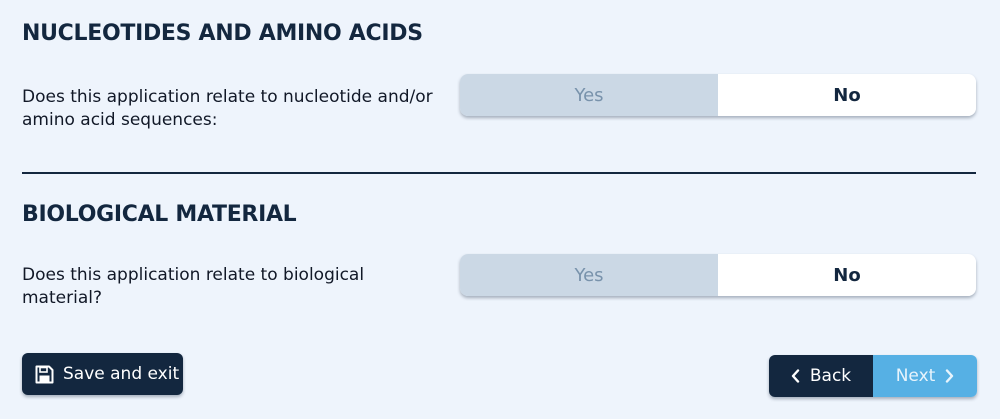  What do you see at coordinates (121, 374) in the screenshot?
I see `save-and-exit-label: Save and exit` at bounding box center [121, 374].